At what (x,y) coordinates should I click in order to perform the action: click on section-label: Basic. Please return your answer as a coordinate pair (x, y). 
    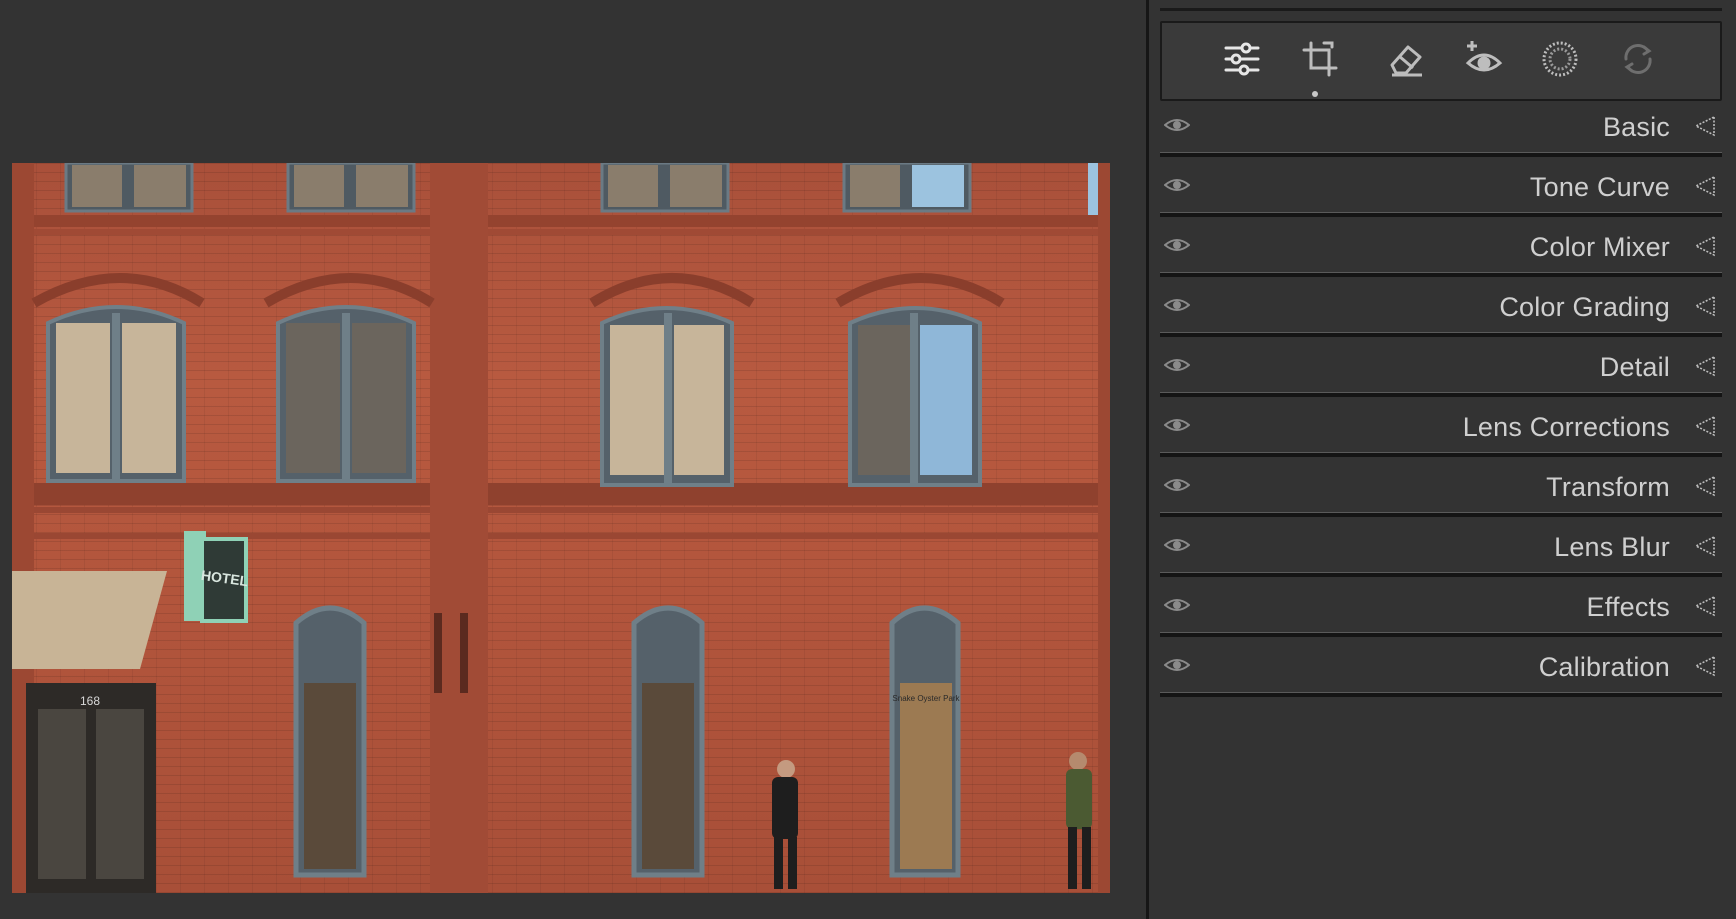
    Looking at the image, I should click on (1636, 127).